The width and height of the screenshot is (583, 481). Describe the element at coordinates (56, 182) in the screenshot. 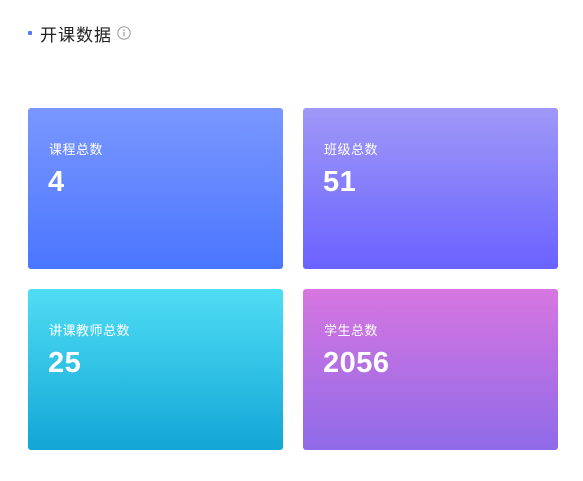

I see `card-value: 4` at that location.